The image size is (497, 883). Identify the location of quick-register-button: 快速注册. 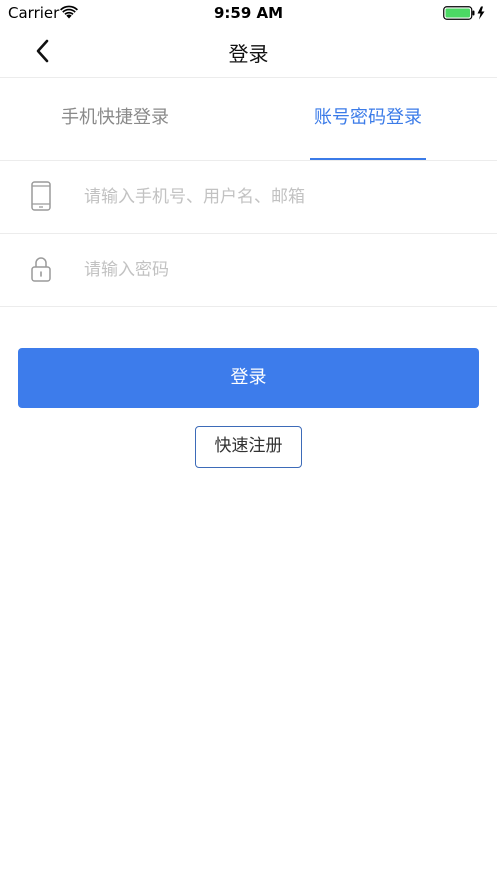
(248, 447).